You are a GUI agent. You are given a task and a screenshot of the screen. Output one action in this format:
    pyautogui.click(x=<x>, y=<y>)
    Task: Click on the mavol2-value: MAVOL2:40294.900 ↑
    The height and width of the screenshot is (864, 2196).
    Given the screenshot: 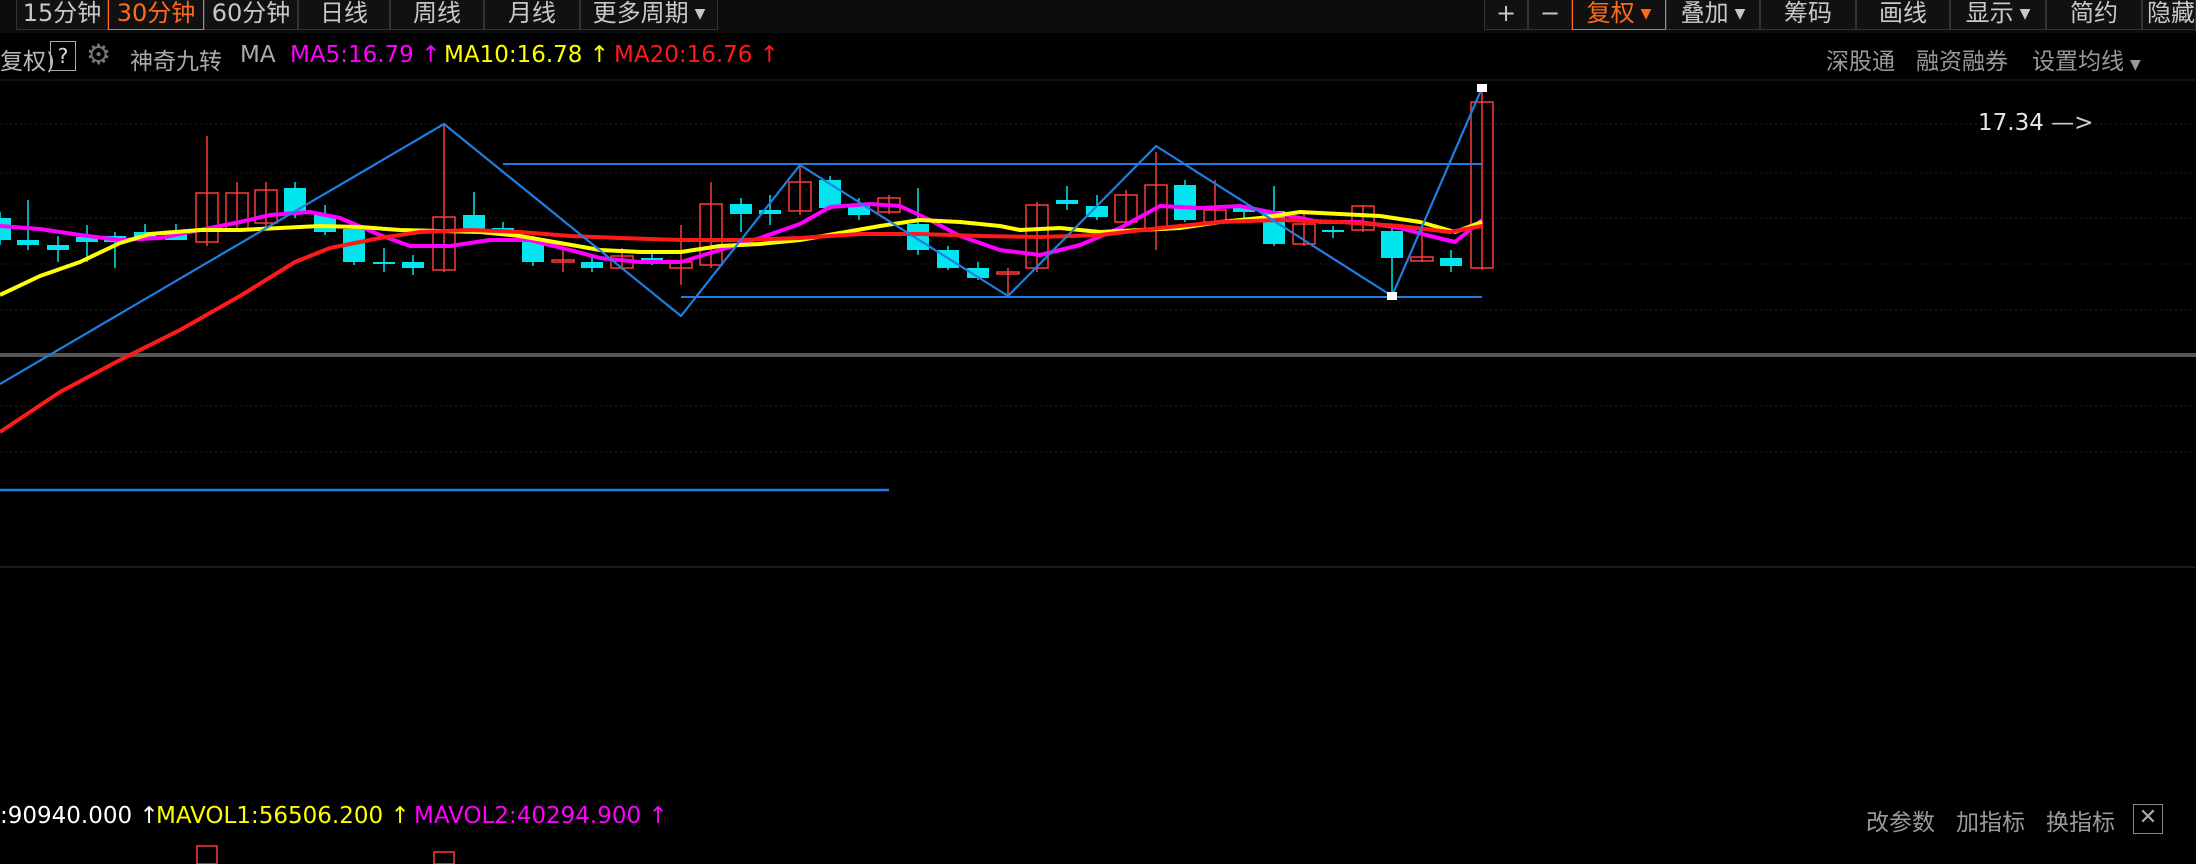 What is the action you would take?
    pyautogui.click(x=541, y=816)
    